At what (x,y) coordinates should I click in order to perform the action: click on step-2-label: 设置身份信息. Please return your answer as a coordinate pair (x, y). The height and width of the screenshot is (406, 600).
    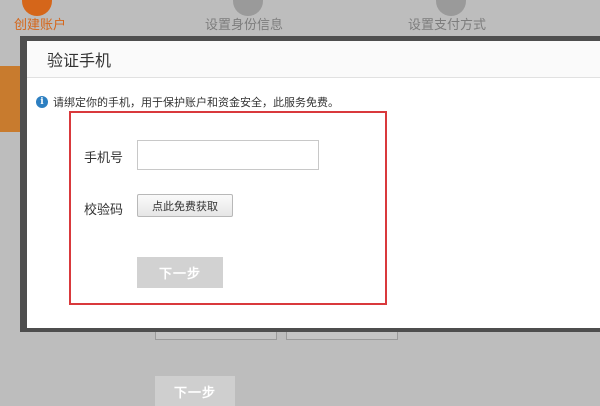
    Looking at the image, I should click on (244, 25).